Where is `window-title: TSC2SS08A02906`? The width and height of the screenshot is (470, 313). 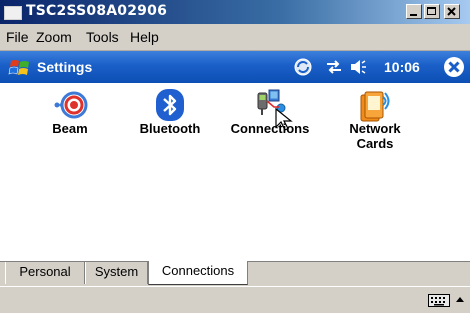 window-title: TSC2SS08A02906 is located at coordinates (97, 11).